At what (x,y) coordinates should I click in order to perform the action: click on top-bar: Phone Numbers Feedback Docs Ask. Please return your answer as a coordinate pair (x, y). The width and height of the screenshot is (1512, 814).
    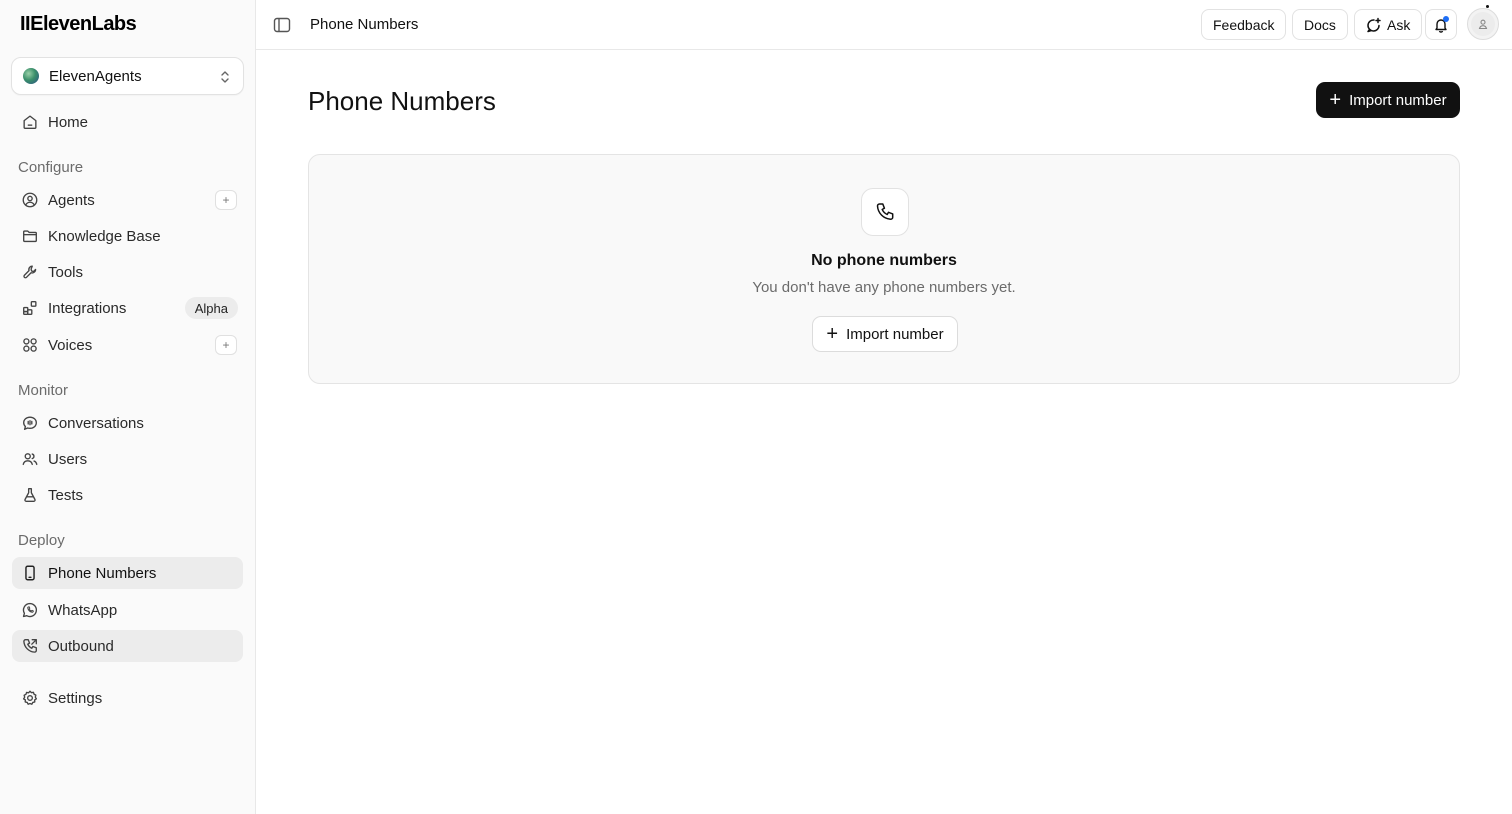
    Looking at the image, I should click on (884, 25).